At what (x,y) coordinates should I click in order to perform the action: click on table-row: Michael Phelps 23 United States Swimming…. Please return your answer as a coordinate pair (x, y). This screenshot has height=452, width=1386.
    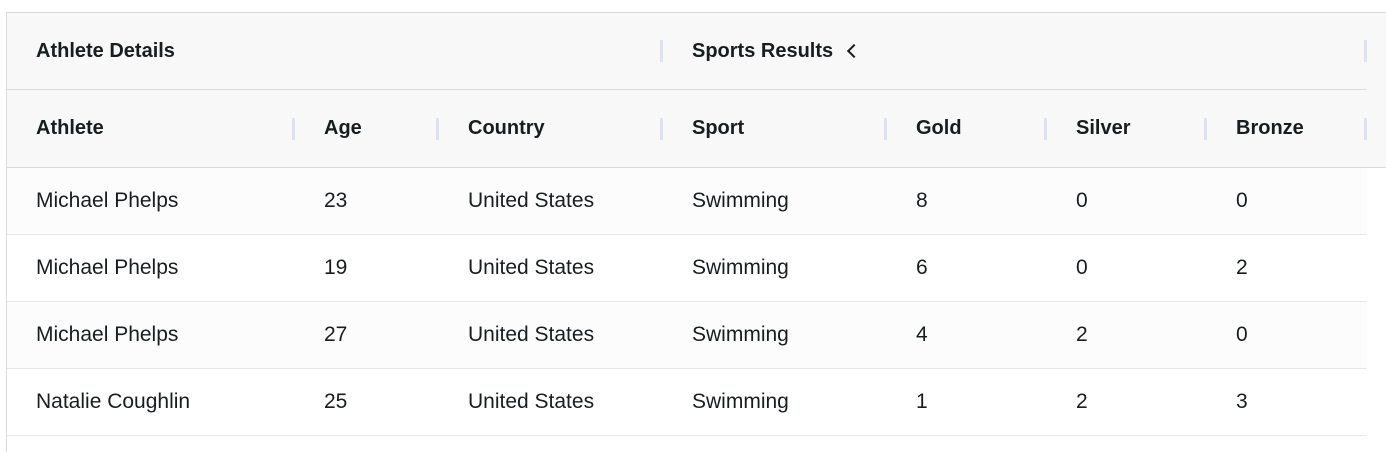
    Looking at the image, I should click on (687, 201).